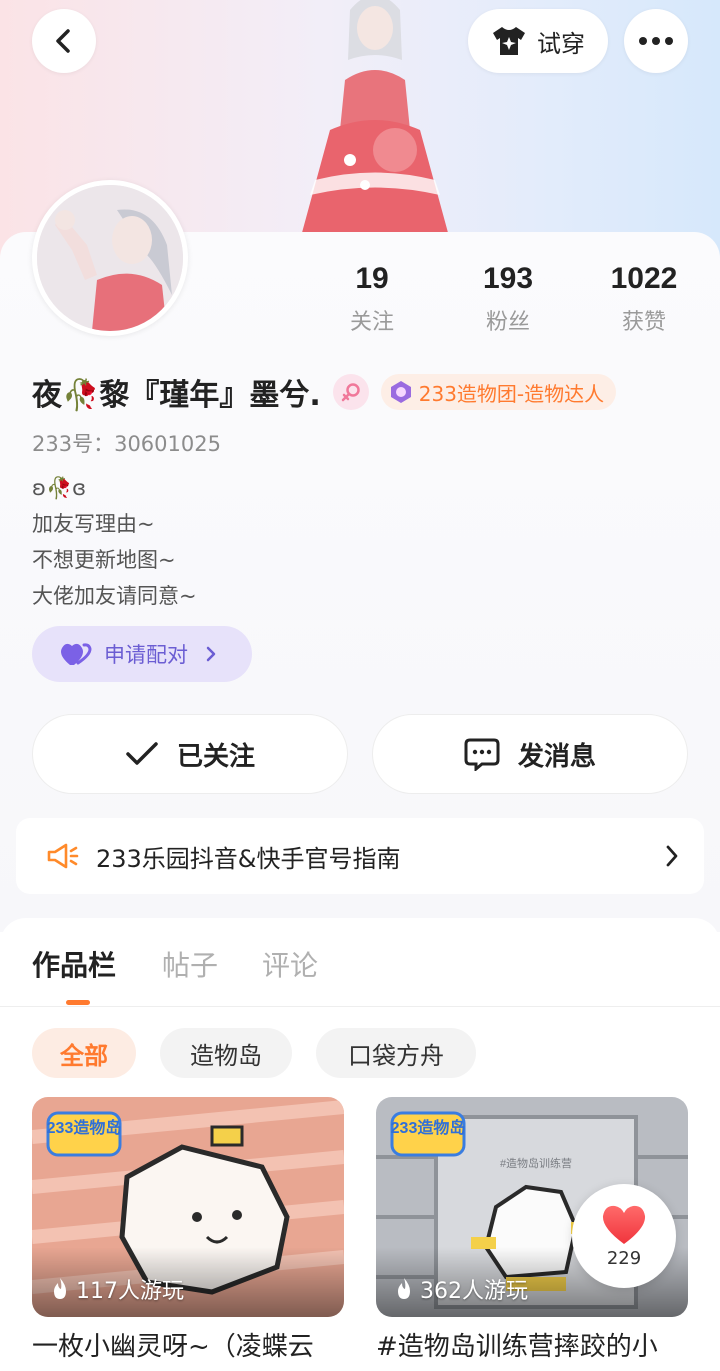 The width and height of the screenshot is (720, 1371). What do you see at coordinates (556, 756) in the screenshot?
I see `send-message-label: 发消息` at bounding box center [556, 756].